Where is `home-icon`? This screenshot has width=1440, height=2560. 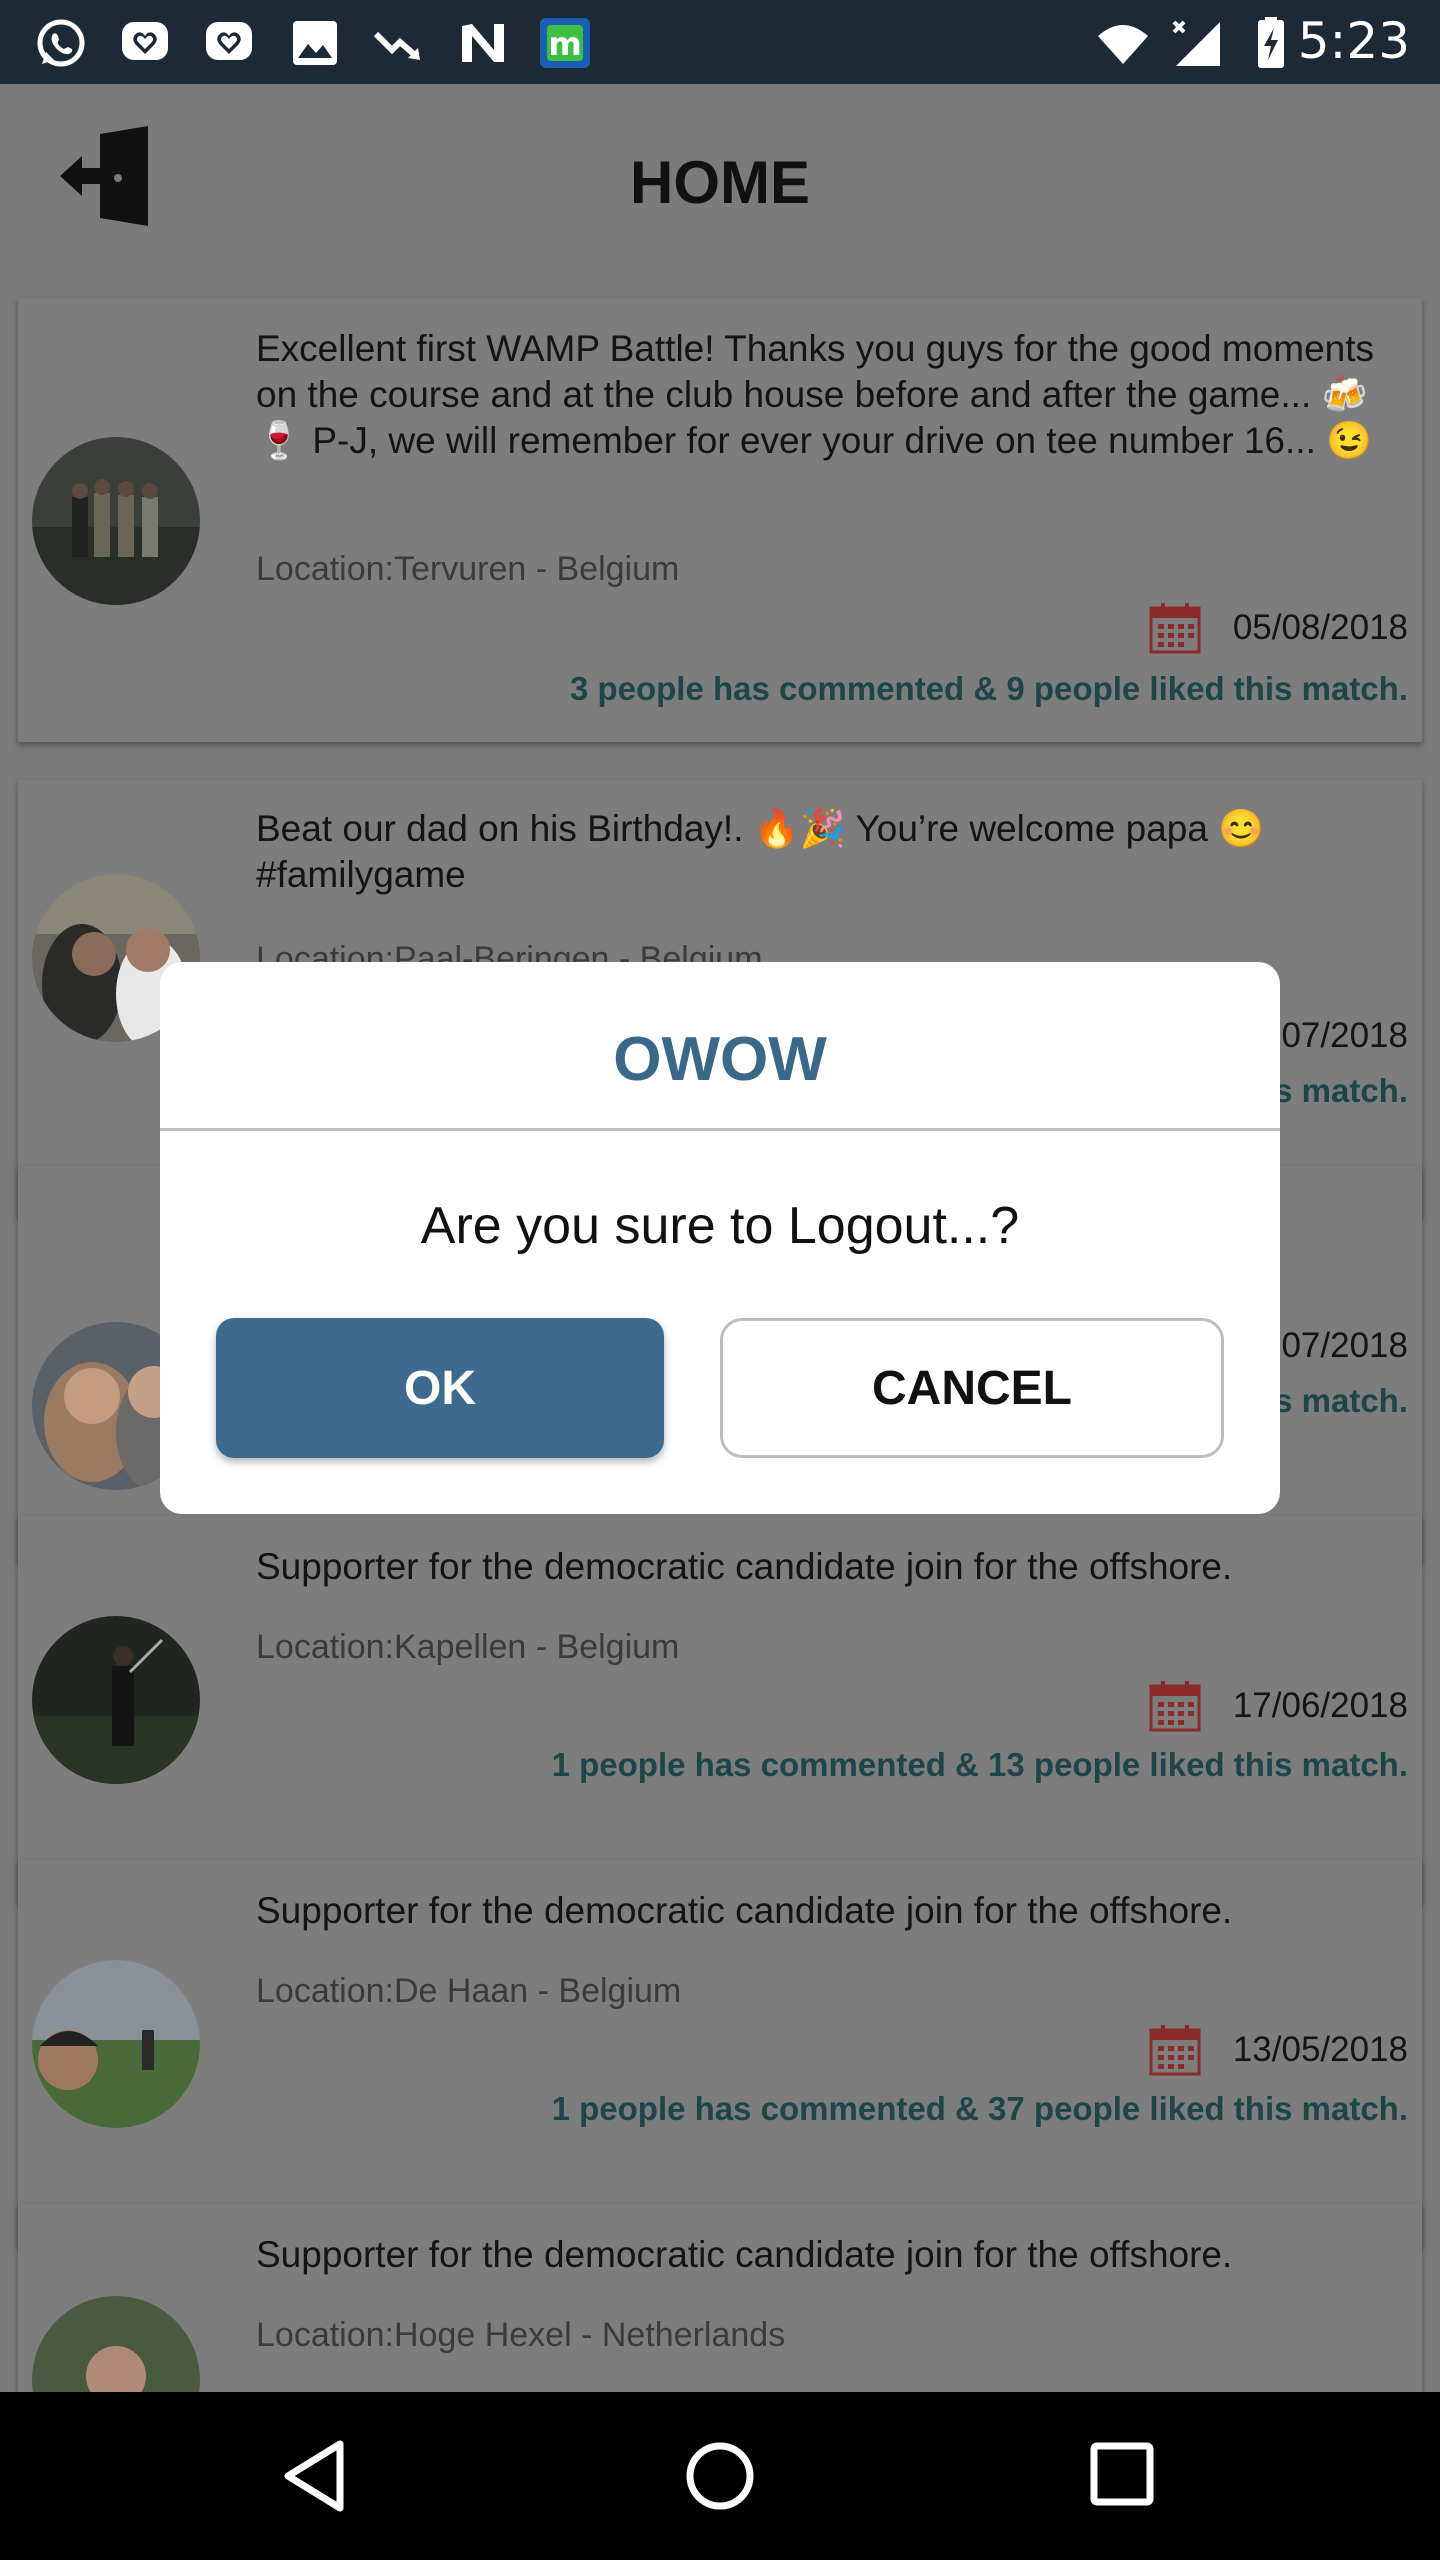
home-icon is located at coordinates (720, 2476).